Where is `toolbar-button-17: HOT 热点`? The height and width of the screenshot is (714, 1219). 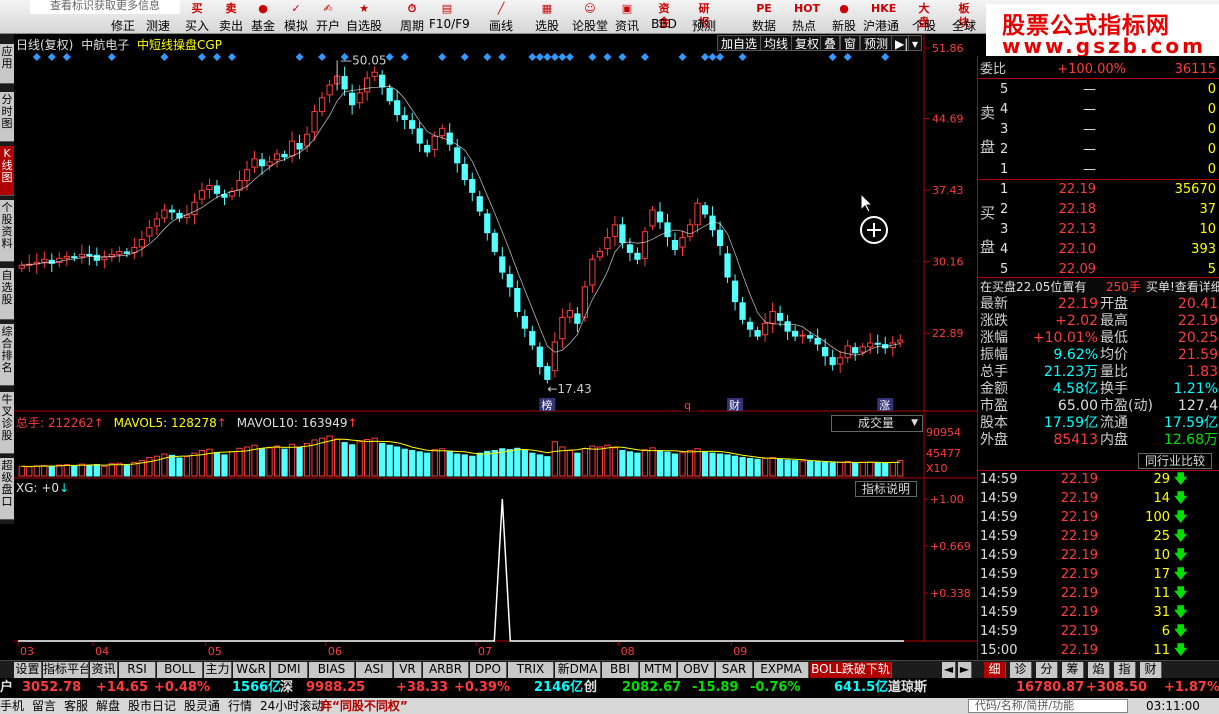
toolbar-button-17: HOT 热点 is located at coordinates (804, 17).